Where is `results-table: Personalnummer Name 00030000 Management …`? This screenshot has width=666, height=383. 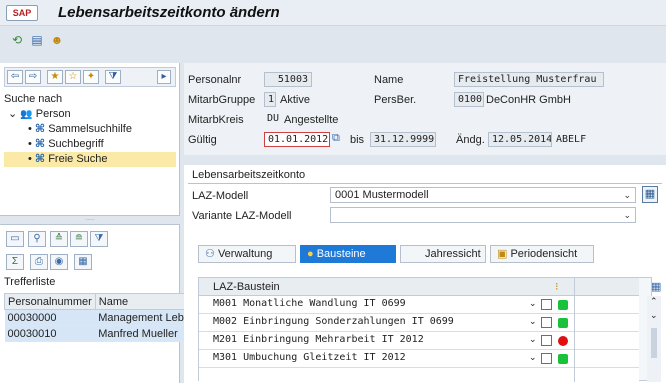 results-table: Personalnummer Name 00030000 Management … is located at coordinates (96, 317).